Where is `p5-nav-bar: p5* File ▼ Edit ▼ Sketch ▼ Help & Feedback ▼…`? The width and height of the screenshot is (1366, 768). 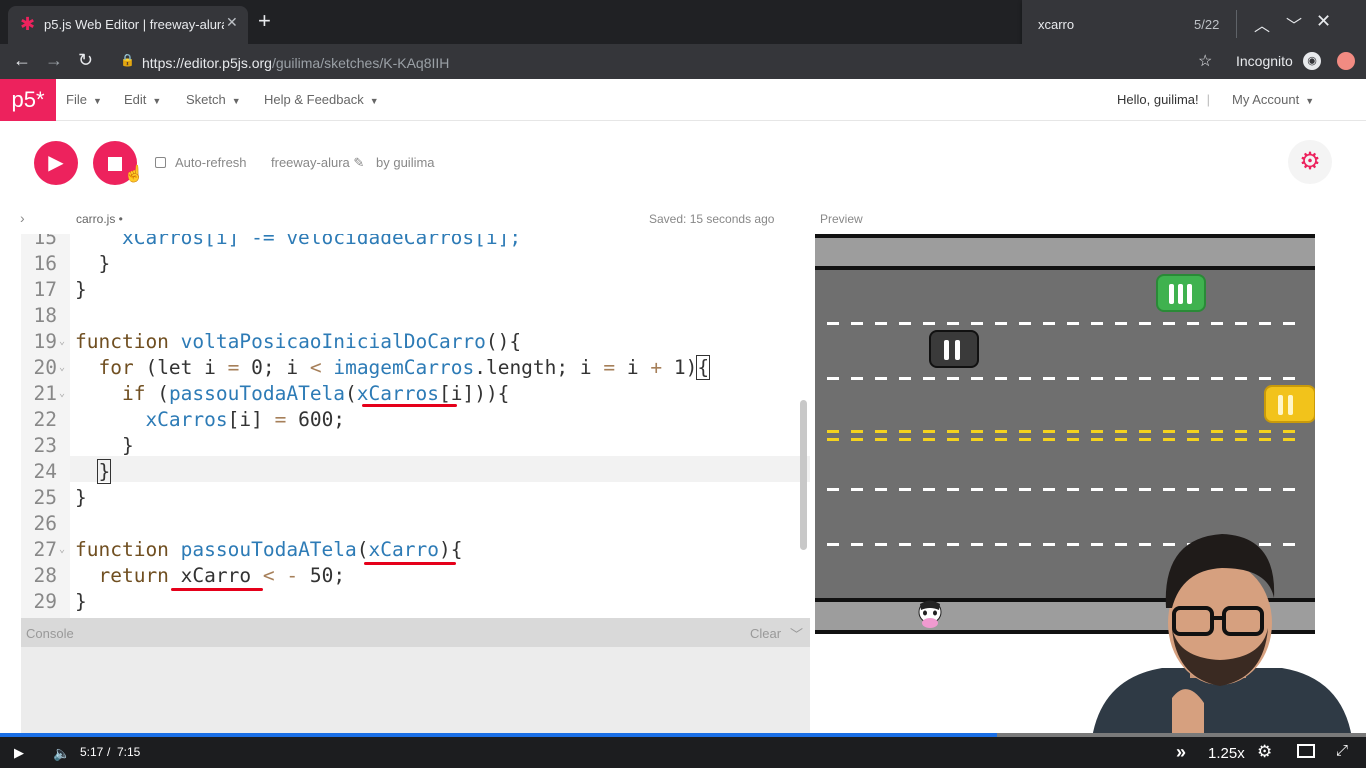
p5-nav-bar: p5* File ▼ Edit ▼ Sketch ▼ Help & Feedback ▼… is located at coordinates (683, 100).